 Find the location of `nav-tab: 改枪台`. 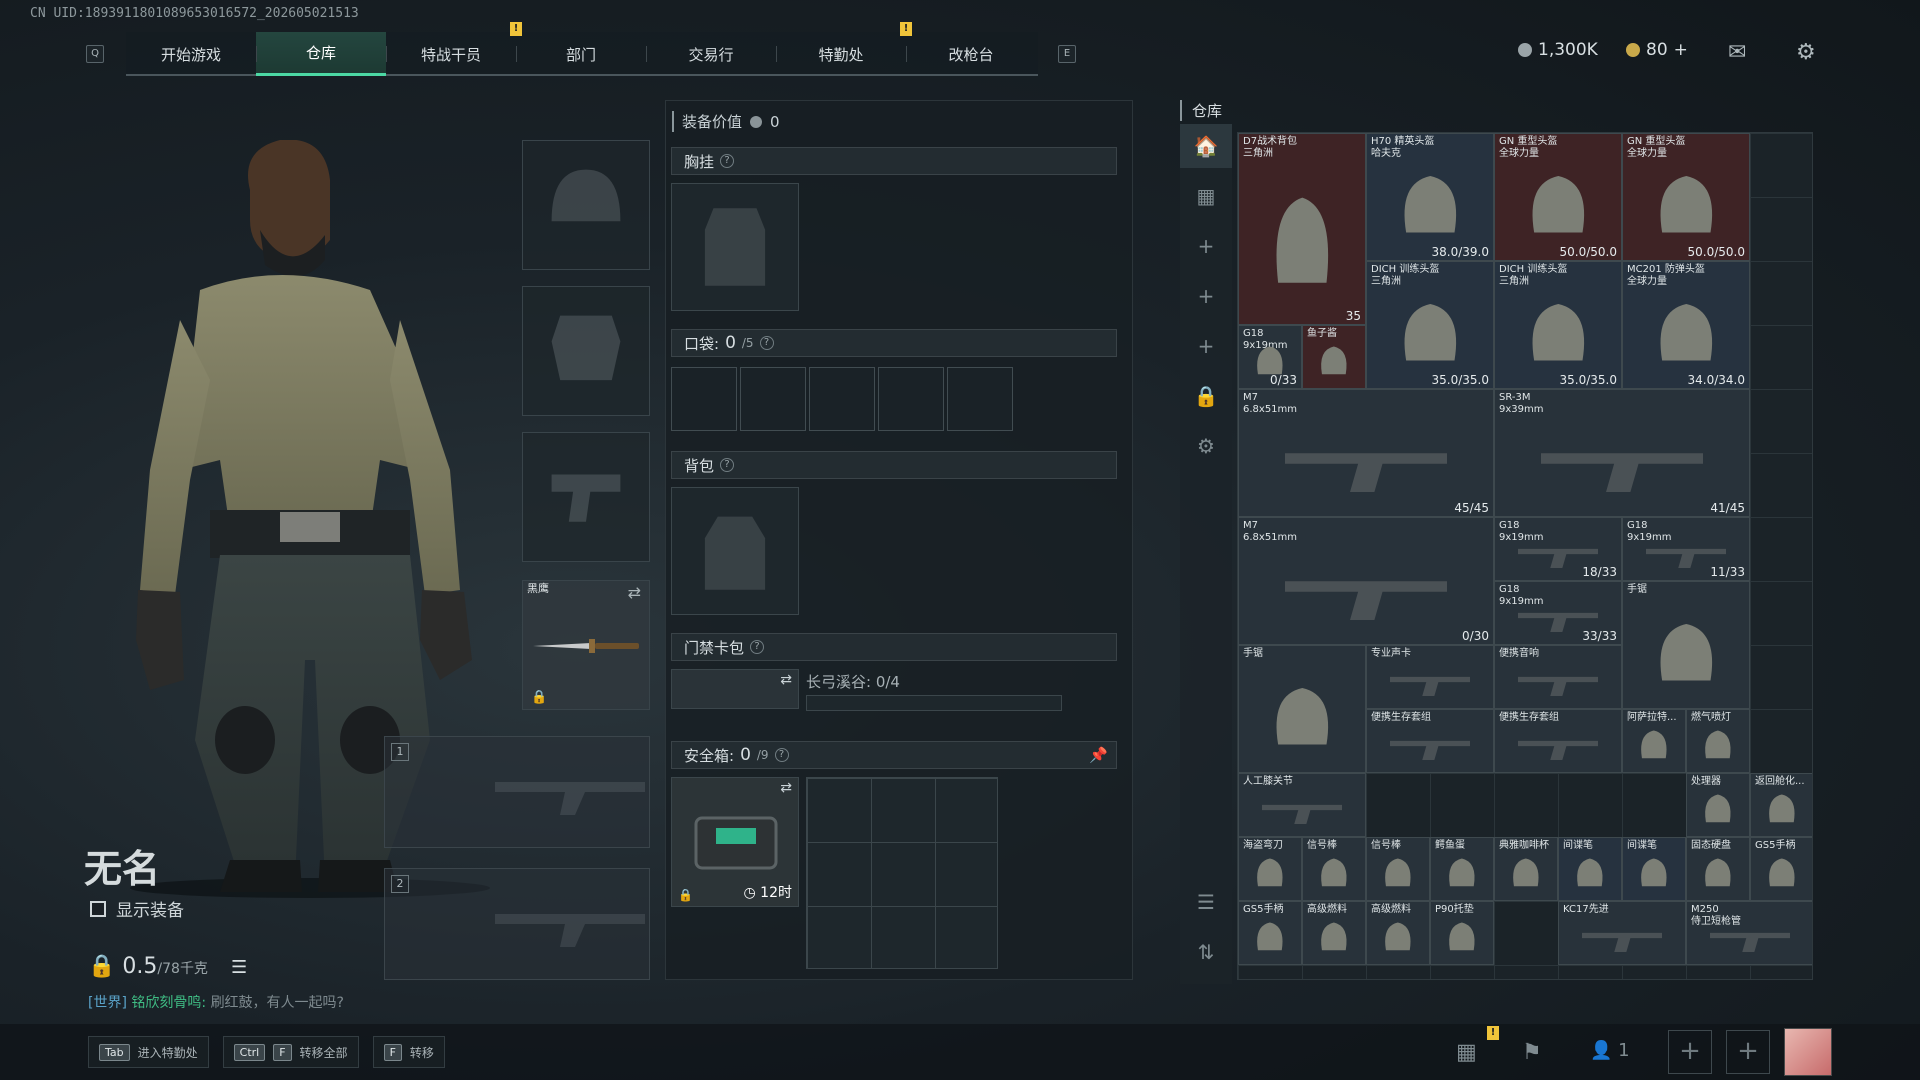

nav-tab: 改枪台 is located at coordinates (971, 54).